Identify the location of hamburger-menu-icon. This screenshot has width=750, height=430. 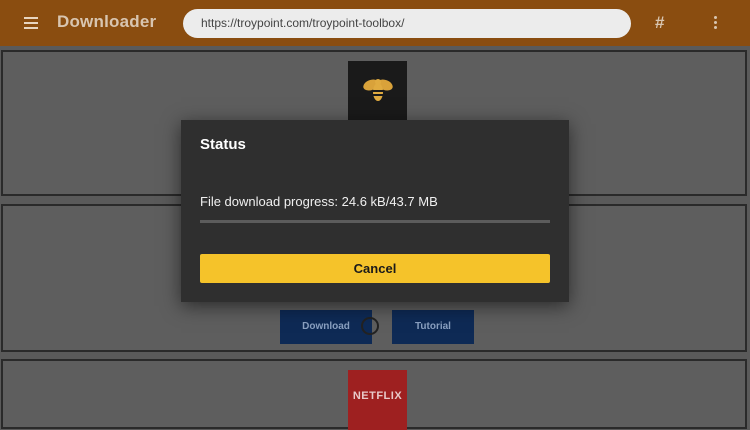
(31, 23).